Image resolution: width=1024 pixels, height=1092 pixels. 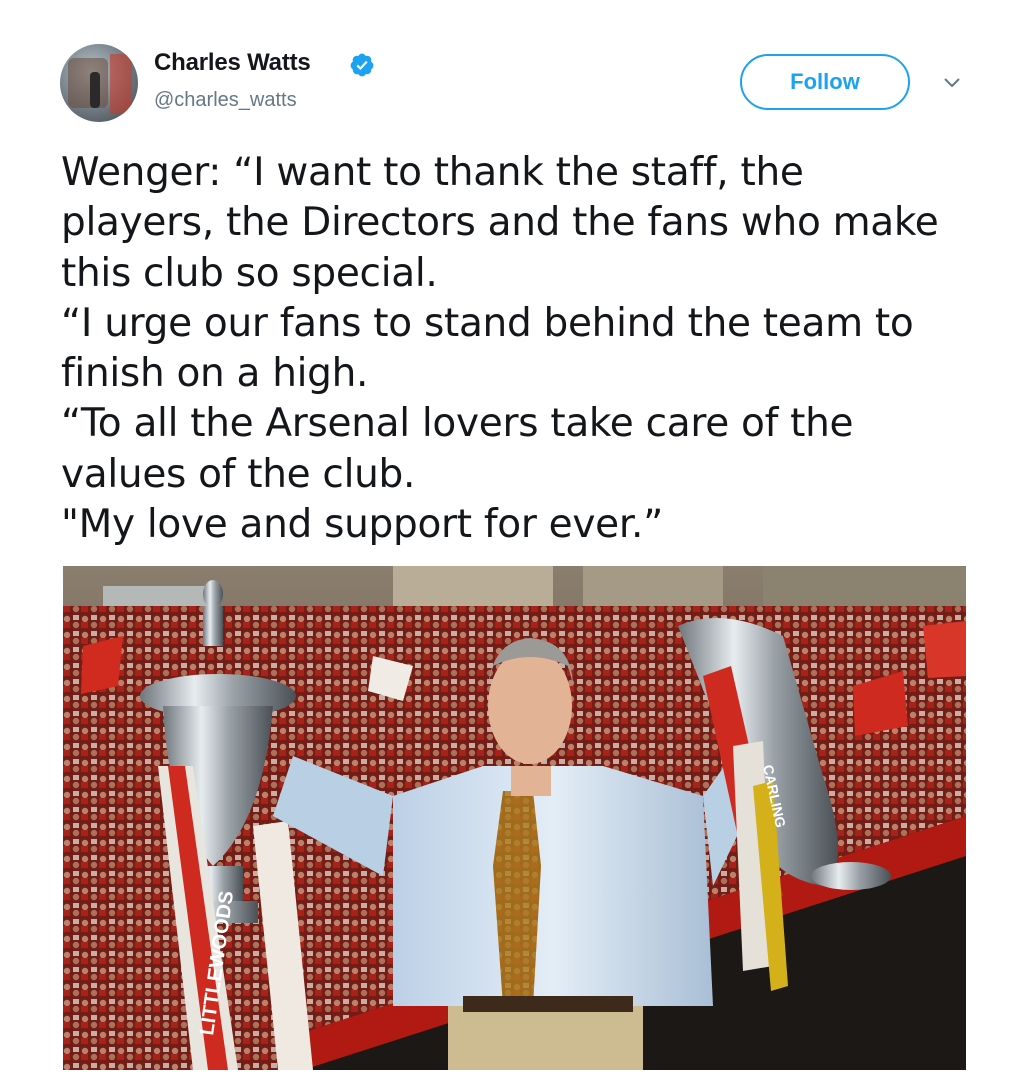 What do you see at coordinates (825, 82) in the screenshot?
I see `follow-button: Follow` at bounding box center [825, 82].